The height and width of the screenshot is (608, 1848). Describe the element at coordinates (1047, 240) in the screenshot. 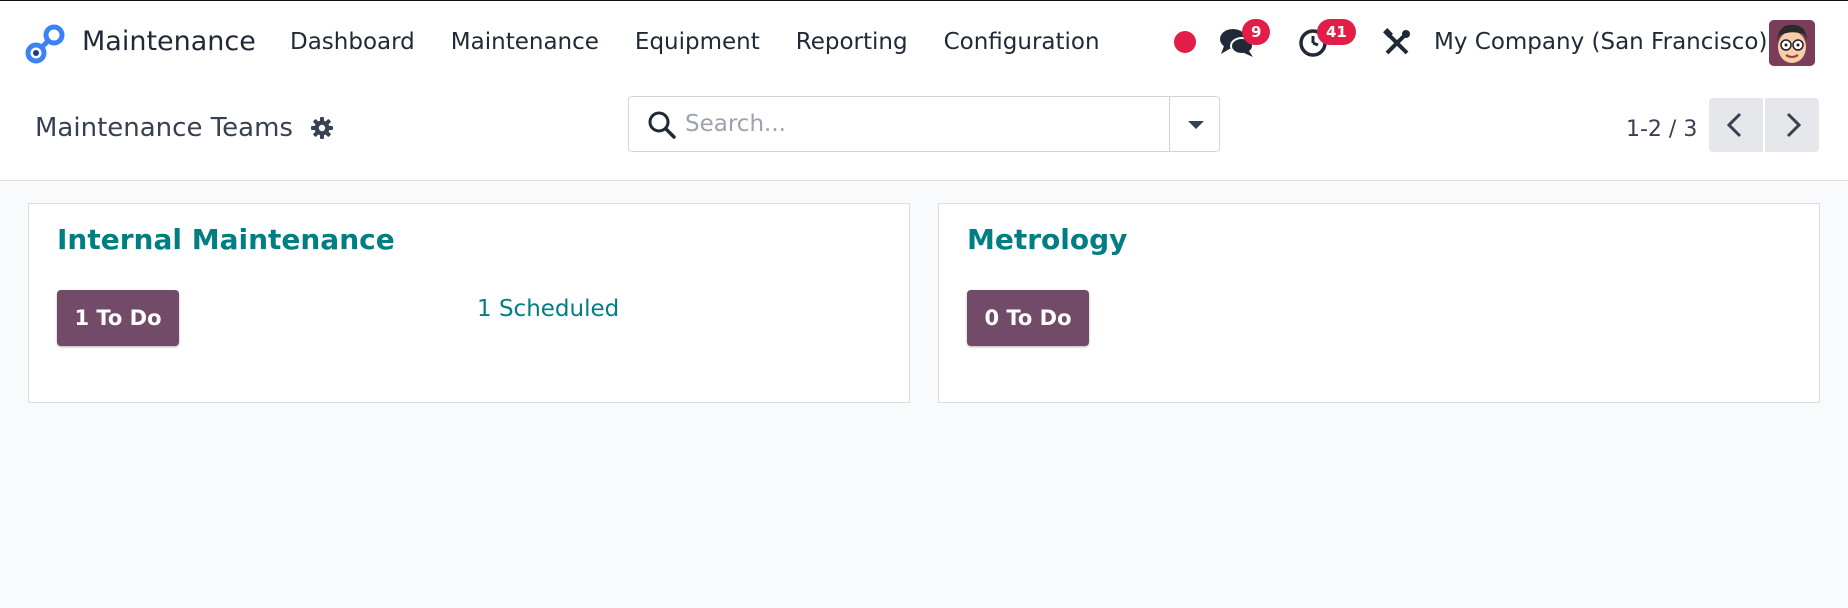

I see `team-name: Metrology` at that location.